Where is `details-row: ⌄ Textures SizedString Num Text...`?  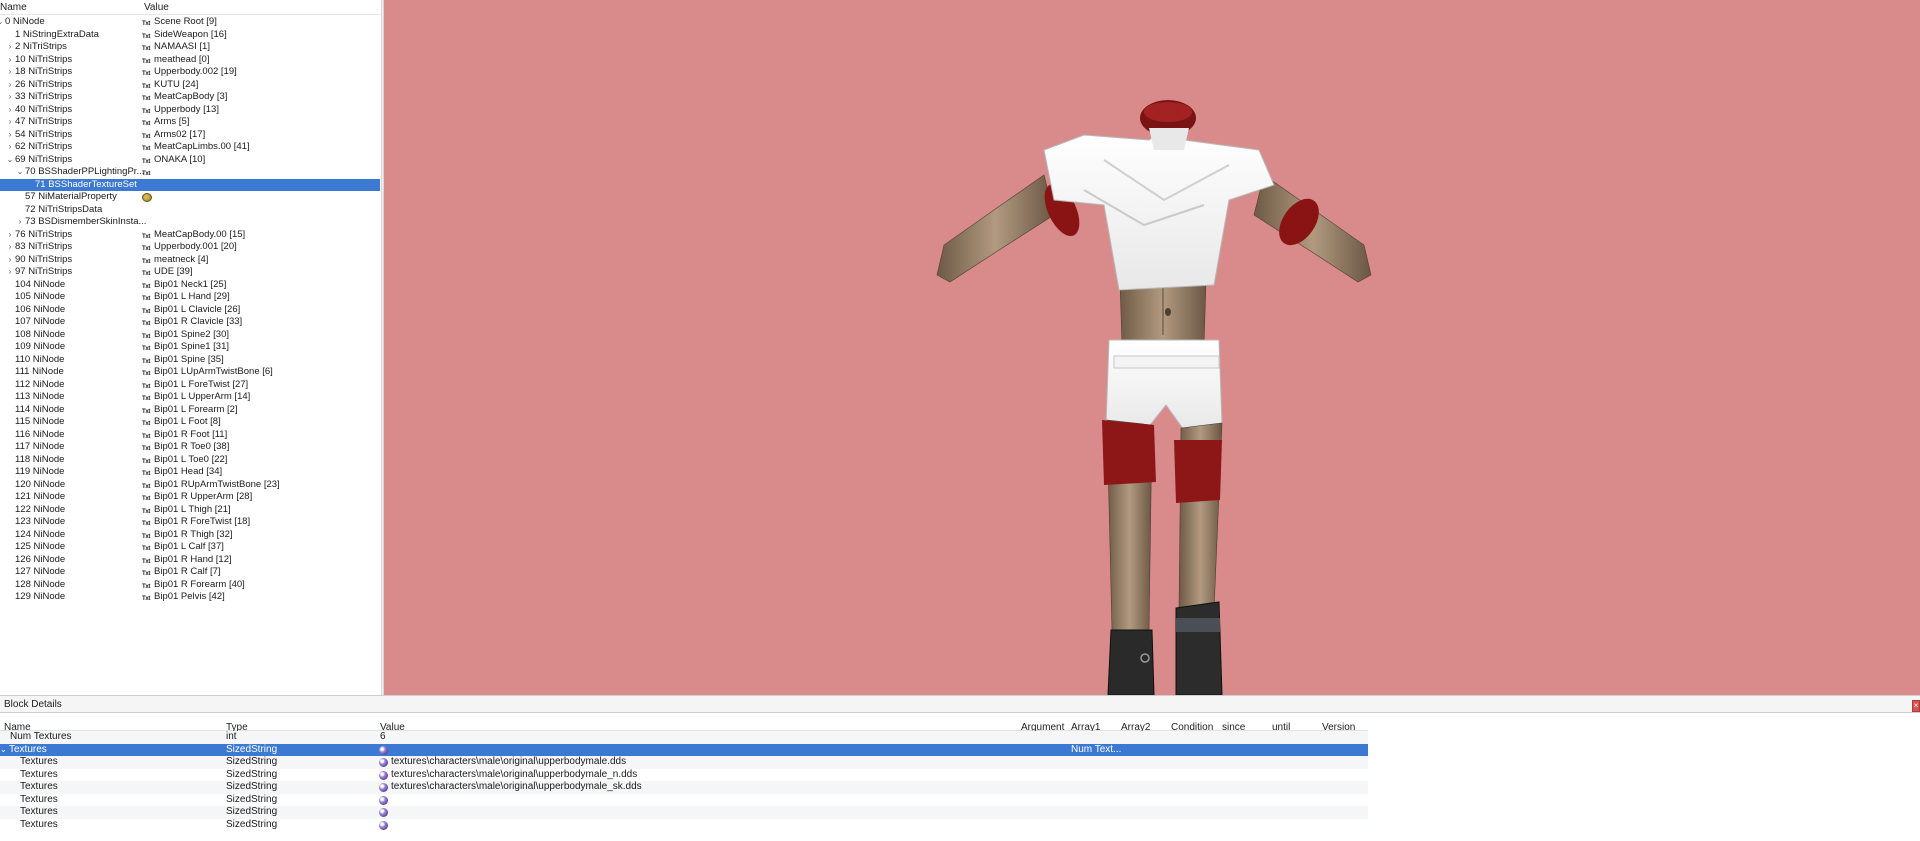
details-row: ⌄ Textures SizedString Num Text... is located at coordinates (684, 750).